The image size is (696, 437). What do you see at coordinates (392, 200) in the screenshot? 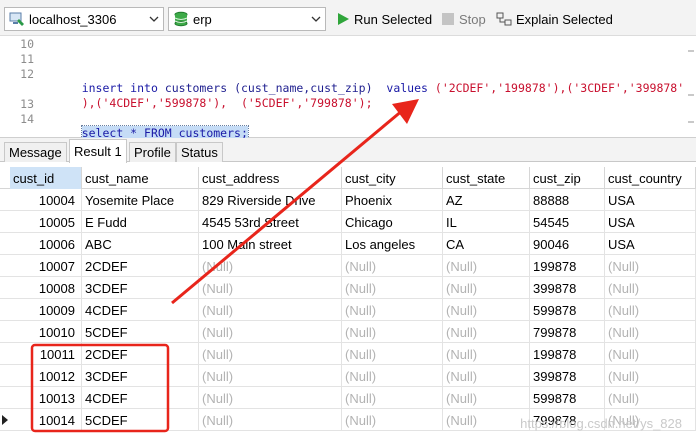
I see `cell-cust-city: Phoenix` at bounding box center [392, 200].